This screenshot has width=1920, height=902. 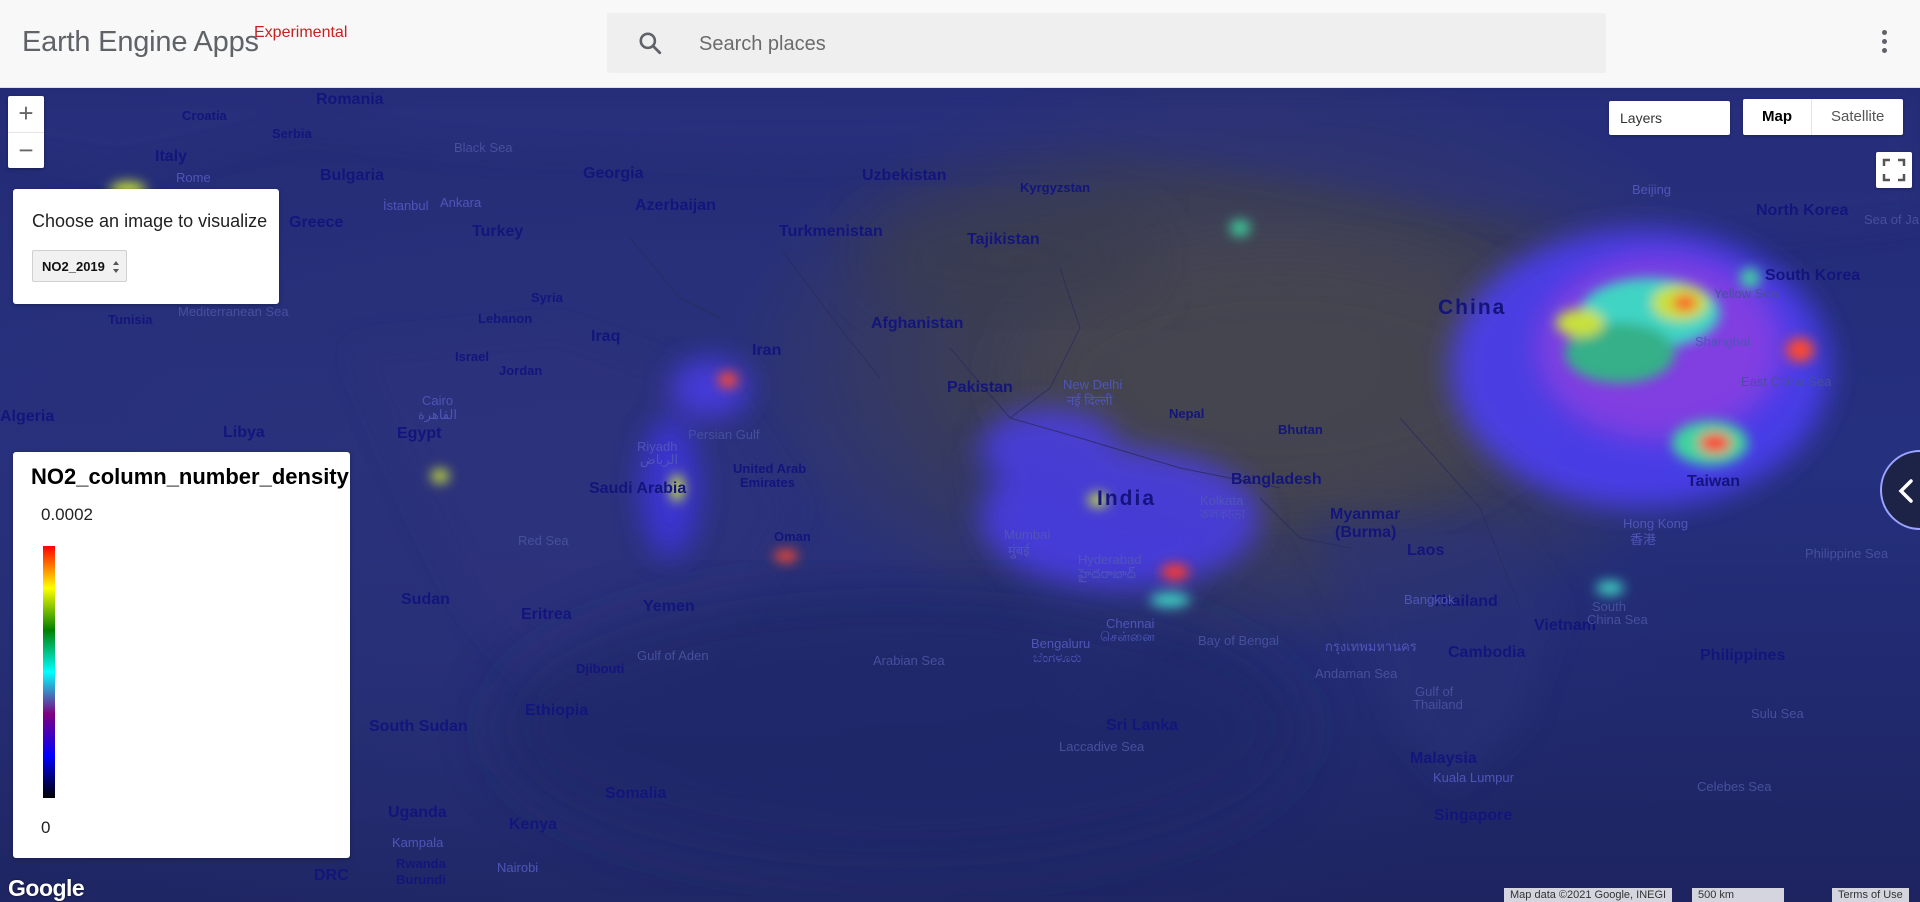 I want to click on zoom-out-button: −, so click(x=26, y=150).